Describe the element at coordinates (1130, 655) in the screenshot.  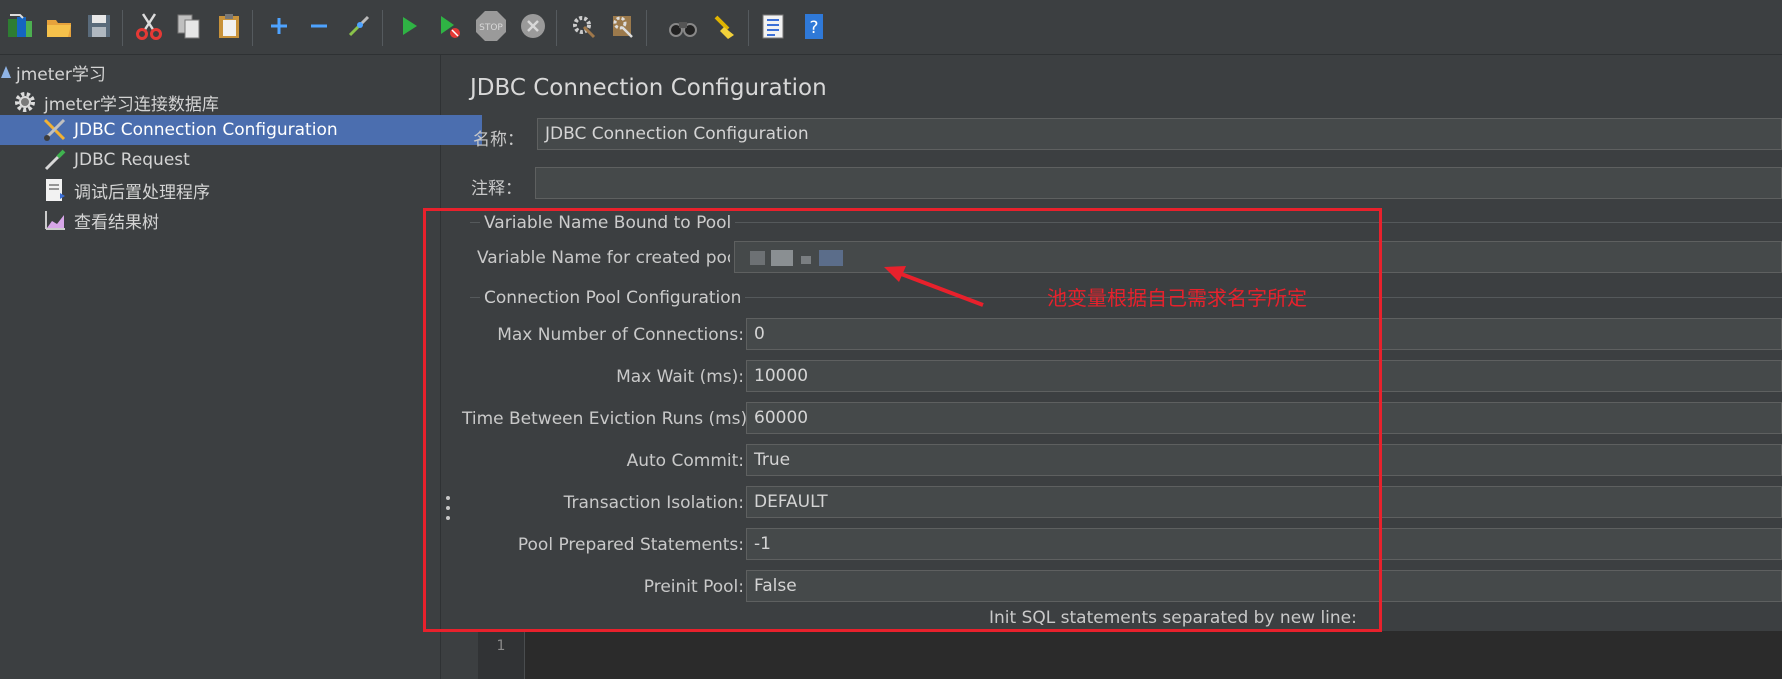
I see `init-sql-editor: 1` at that location.